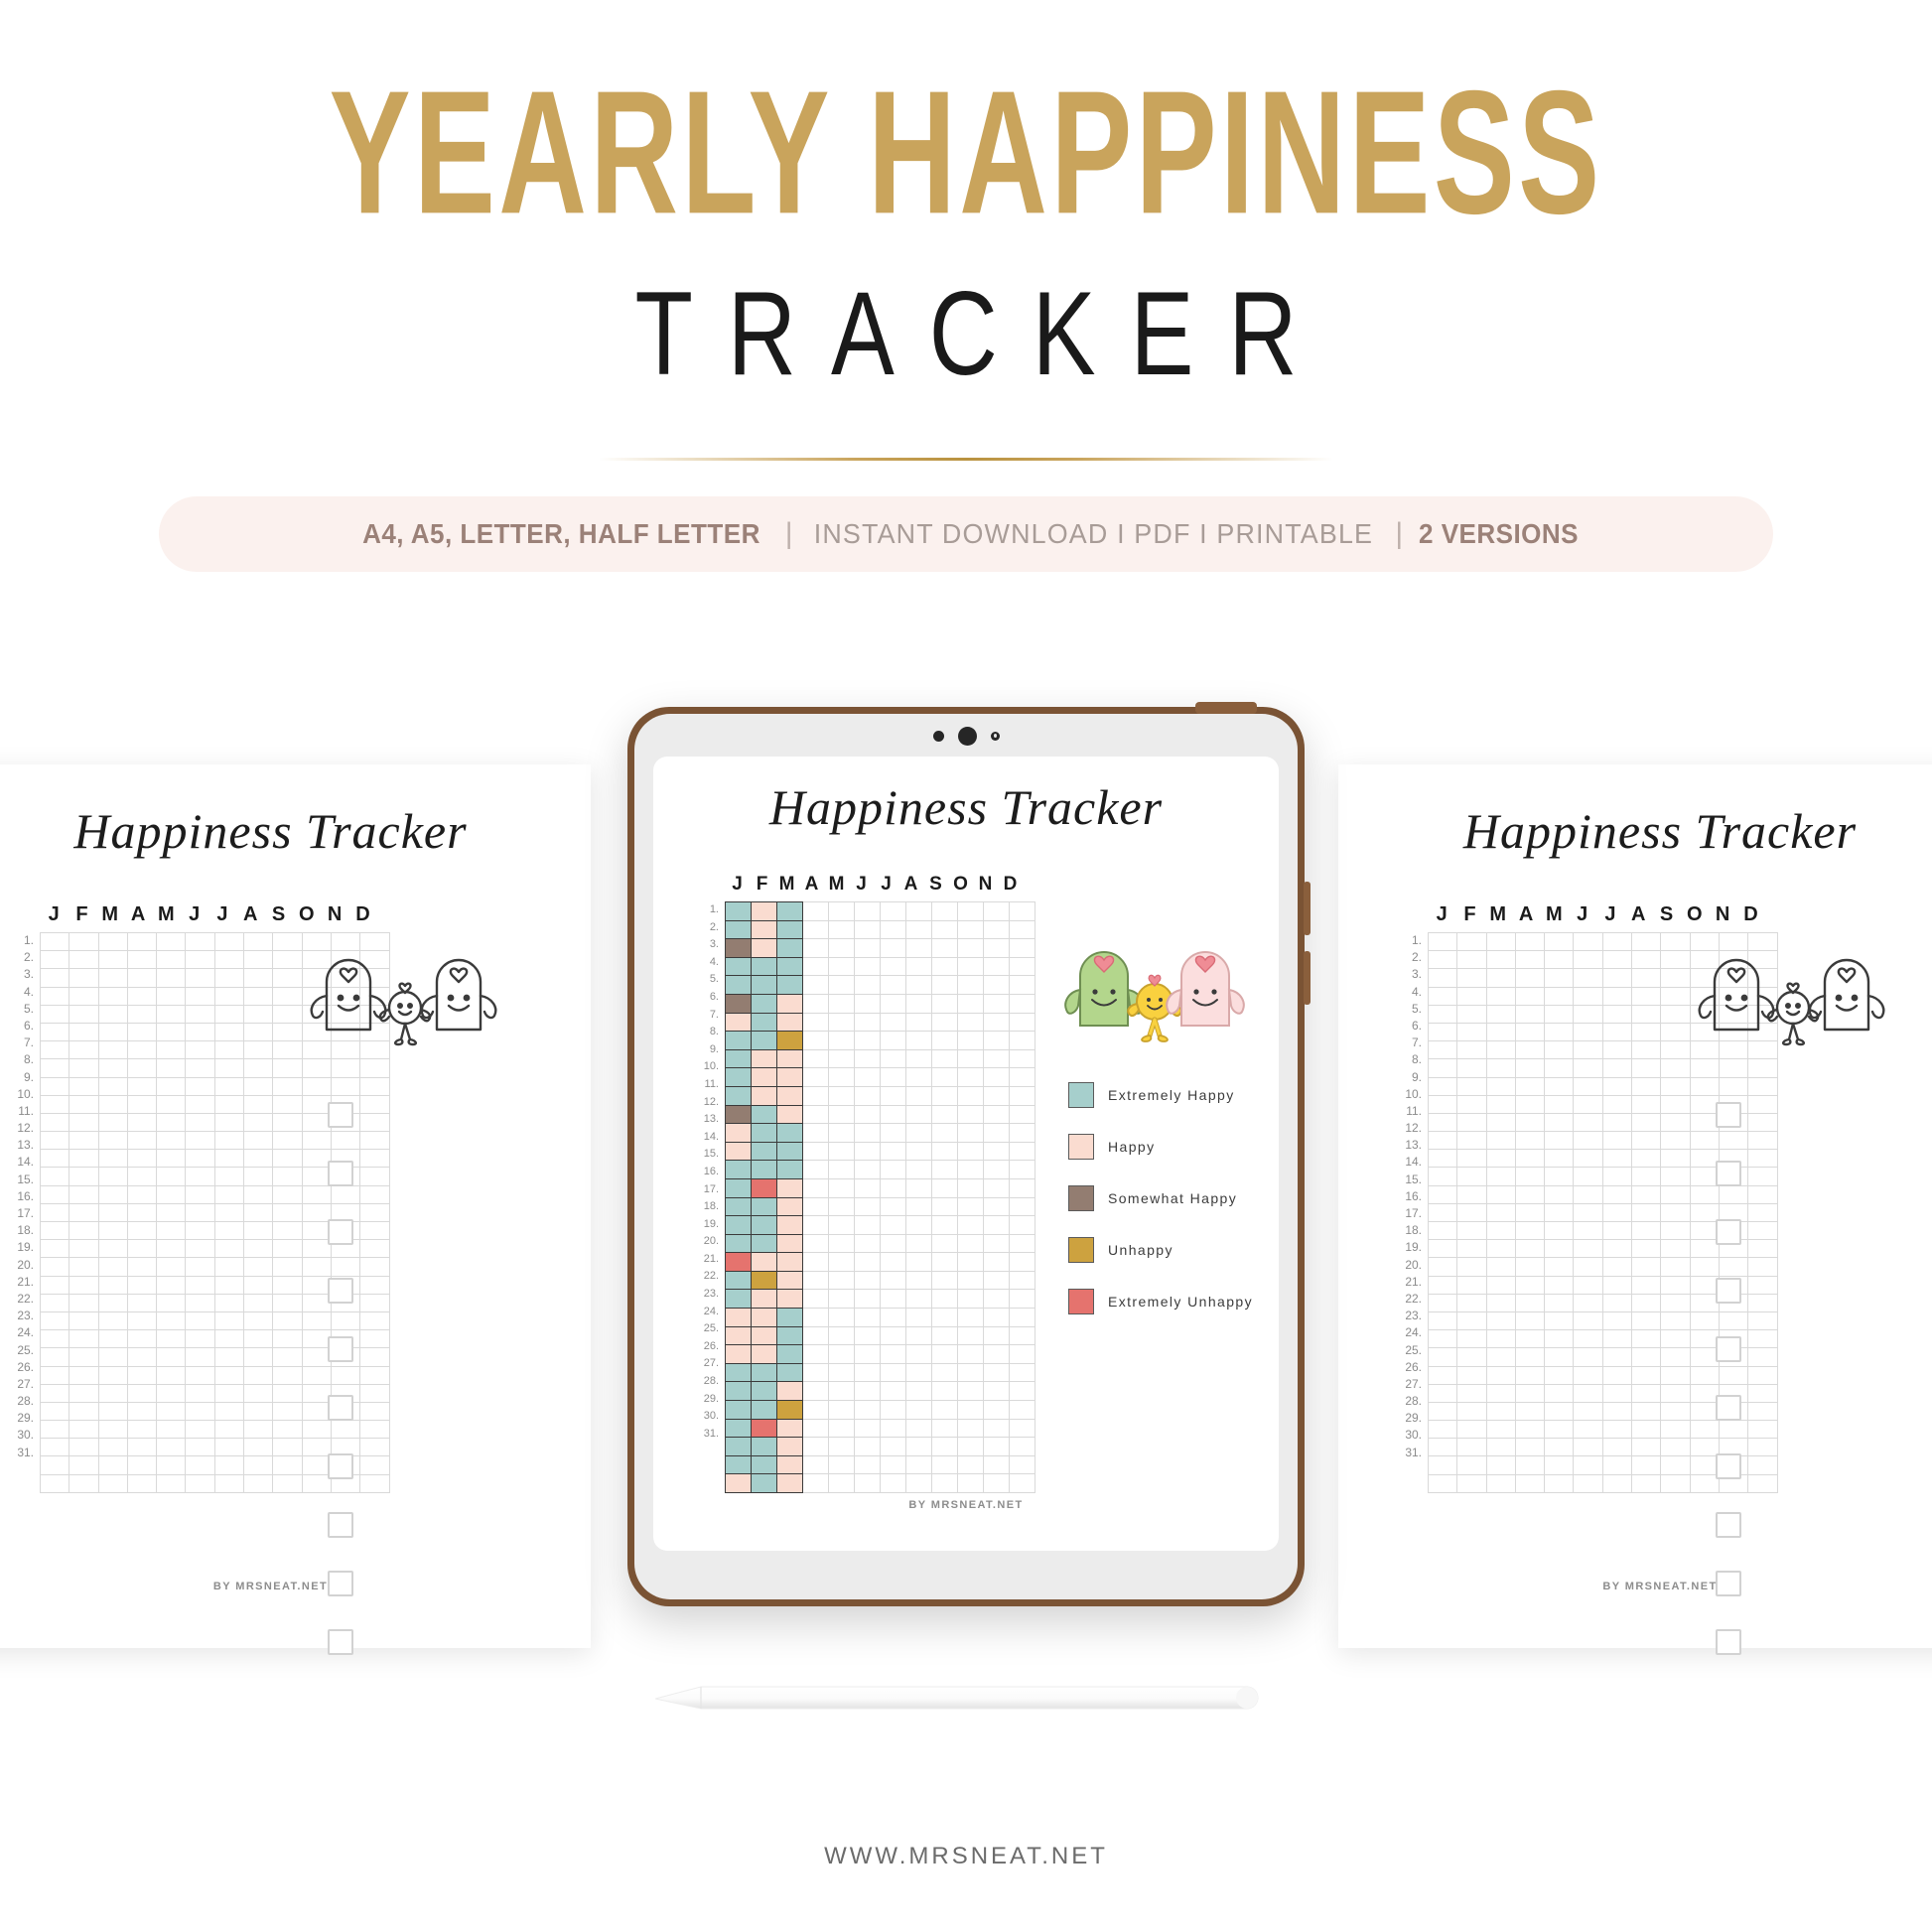 The image size is (1932, 1932). I want to click on tracker-cell-filled-U, so click(789, 1040).